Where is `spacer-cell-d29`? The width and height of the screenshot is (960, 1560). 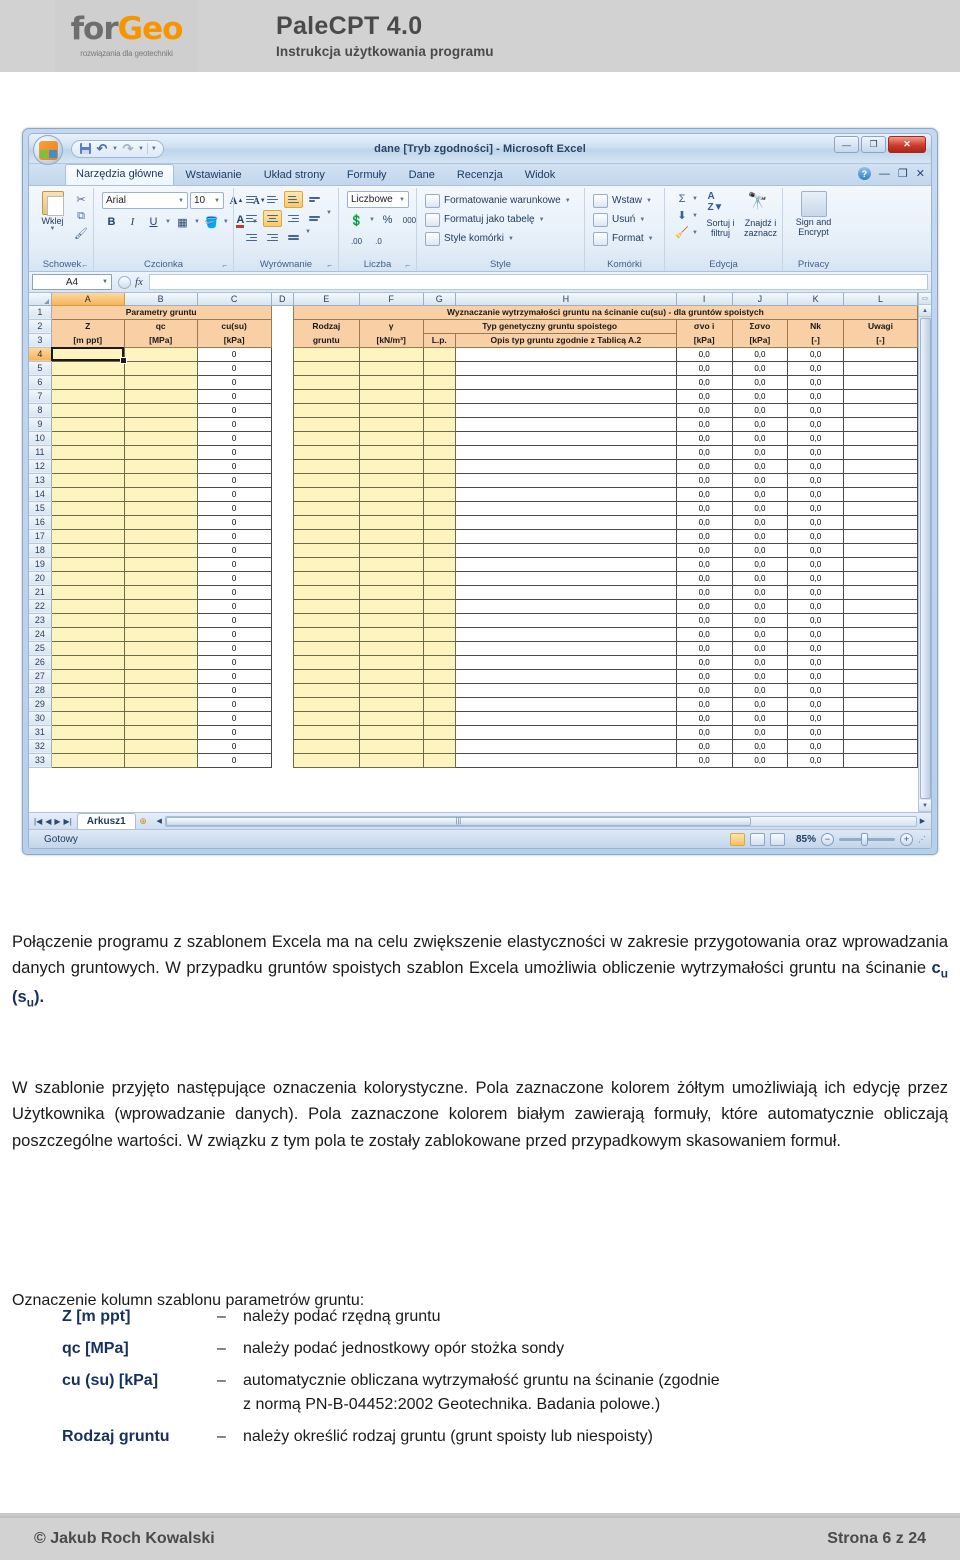
spacer-cell-d29 is located at coordinates (282, 704).